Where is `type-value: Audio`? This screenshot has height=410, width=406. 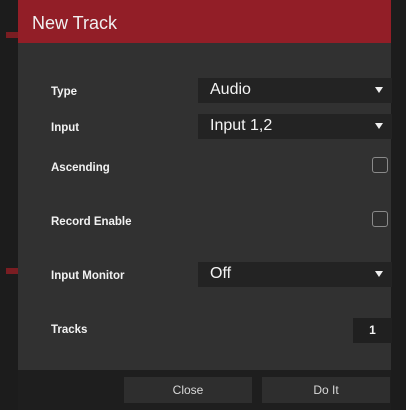 type-value: Audio is located at coordinates (230, 89).